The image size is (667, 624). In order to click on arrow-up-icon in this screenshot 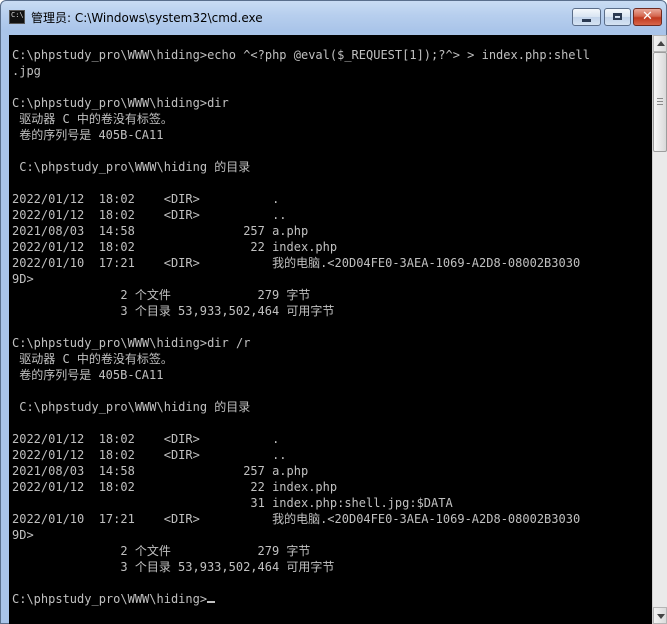, I will do `click(661, 43)`.